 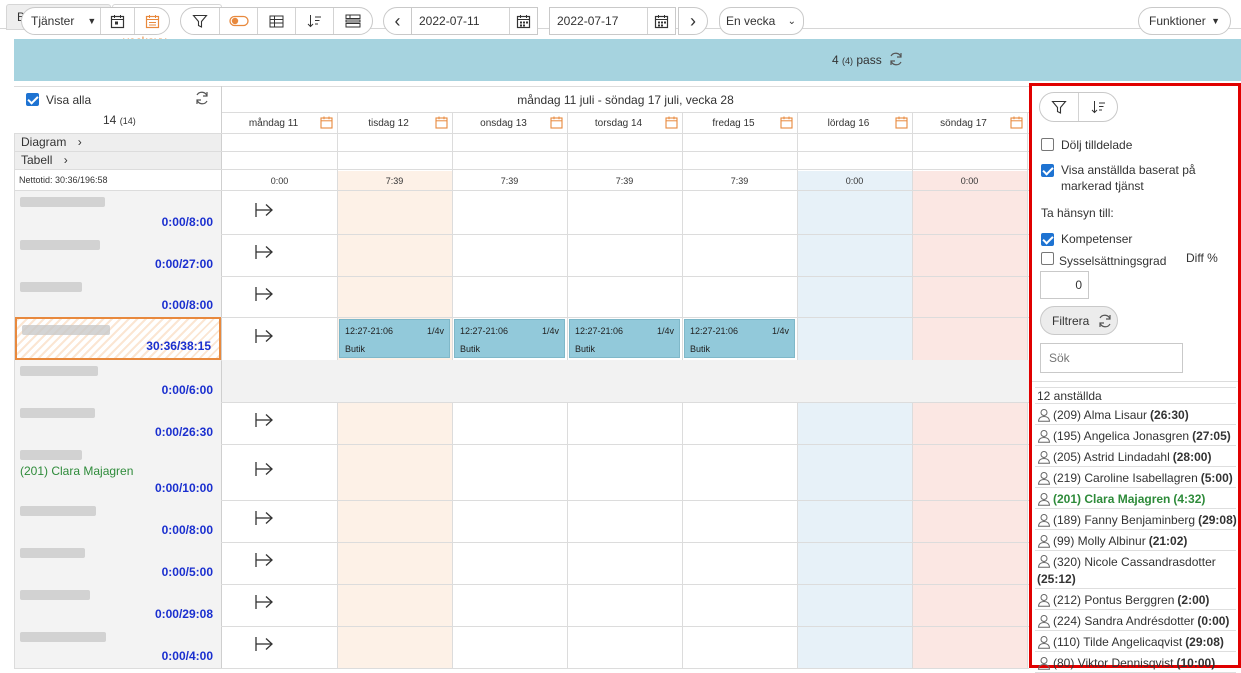 I want to click on employee-list-hours: (0:00), so click(x=1213, y=620).